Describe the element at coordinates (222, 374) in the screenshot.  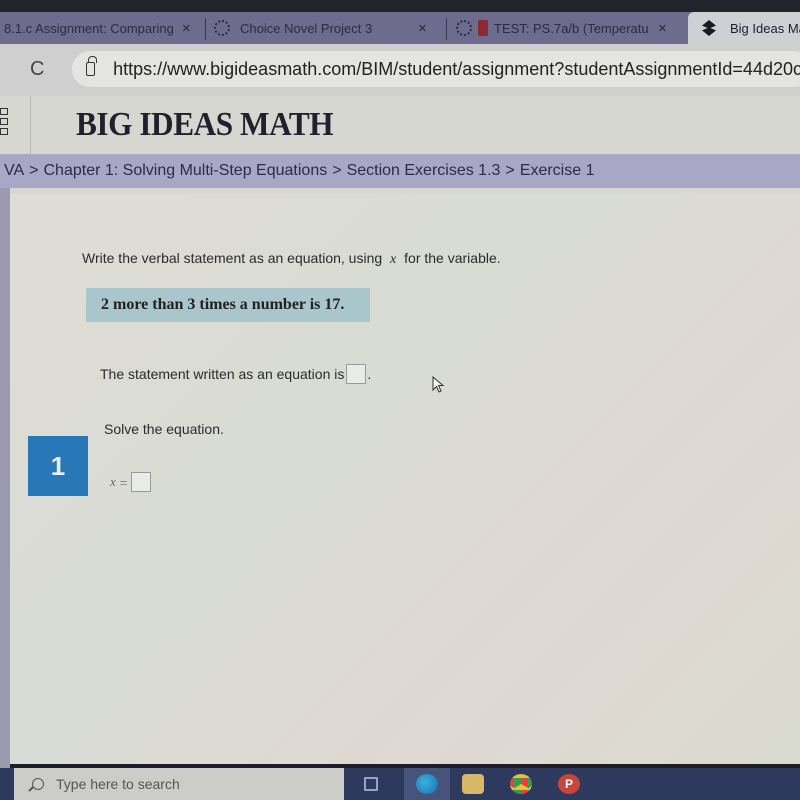
I see `equation-prompt: The statement written as an equation is` at that location.